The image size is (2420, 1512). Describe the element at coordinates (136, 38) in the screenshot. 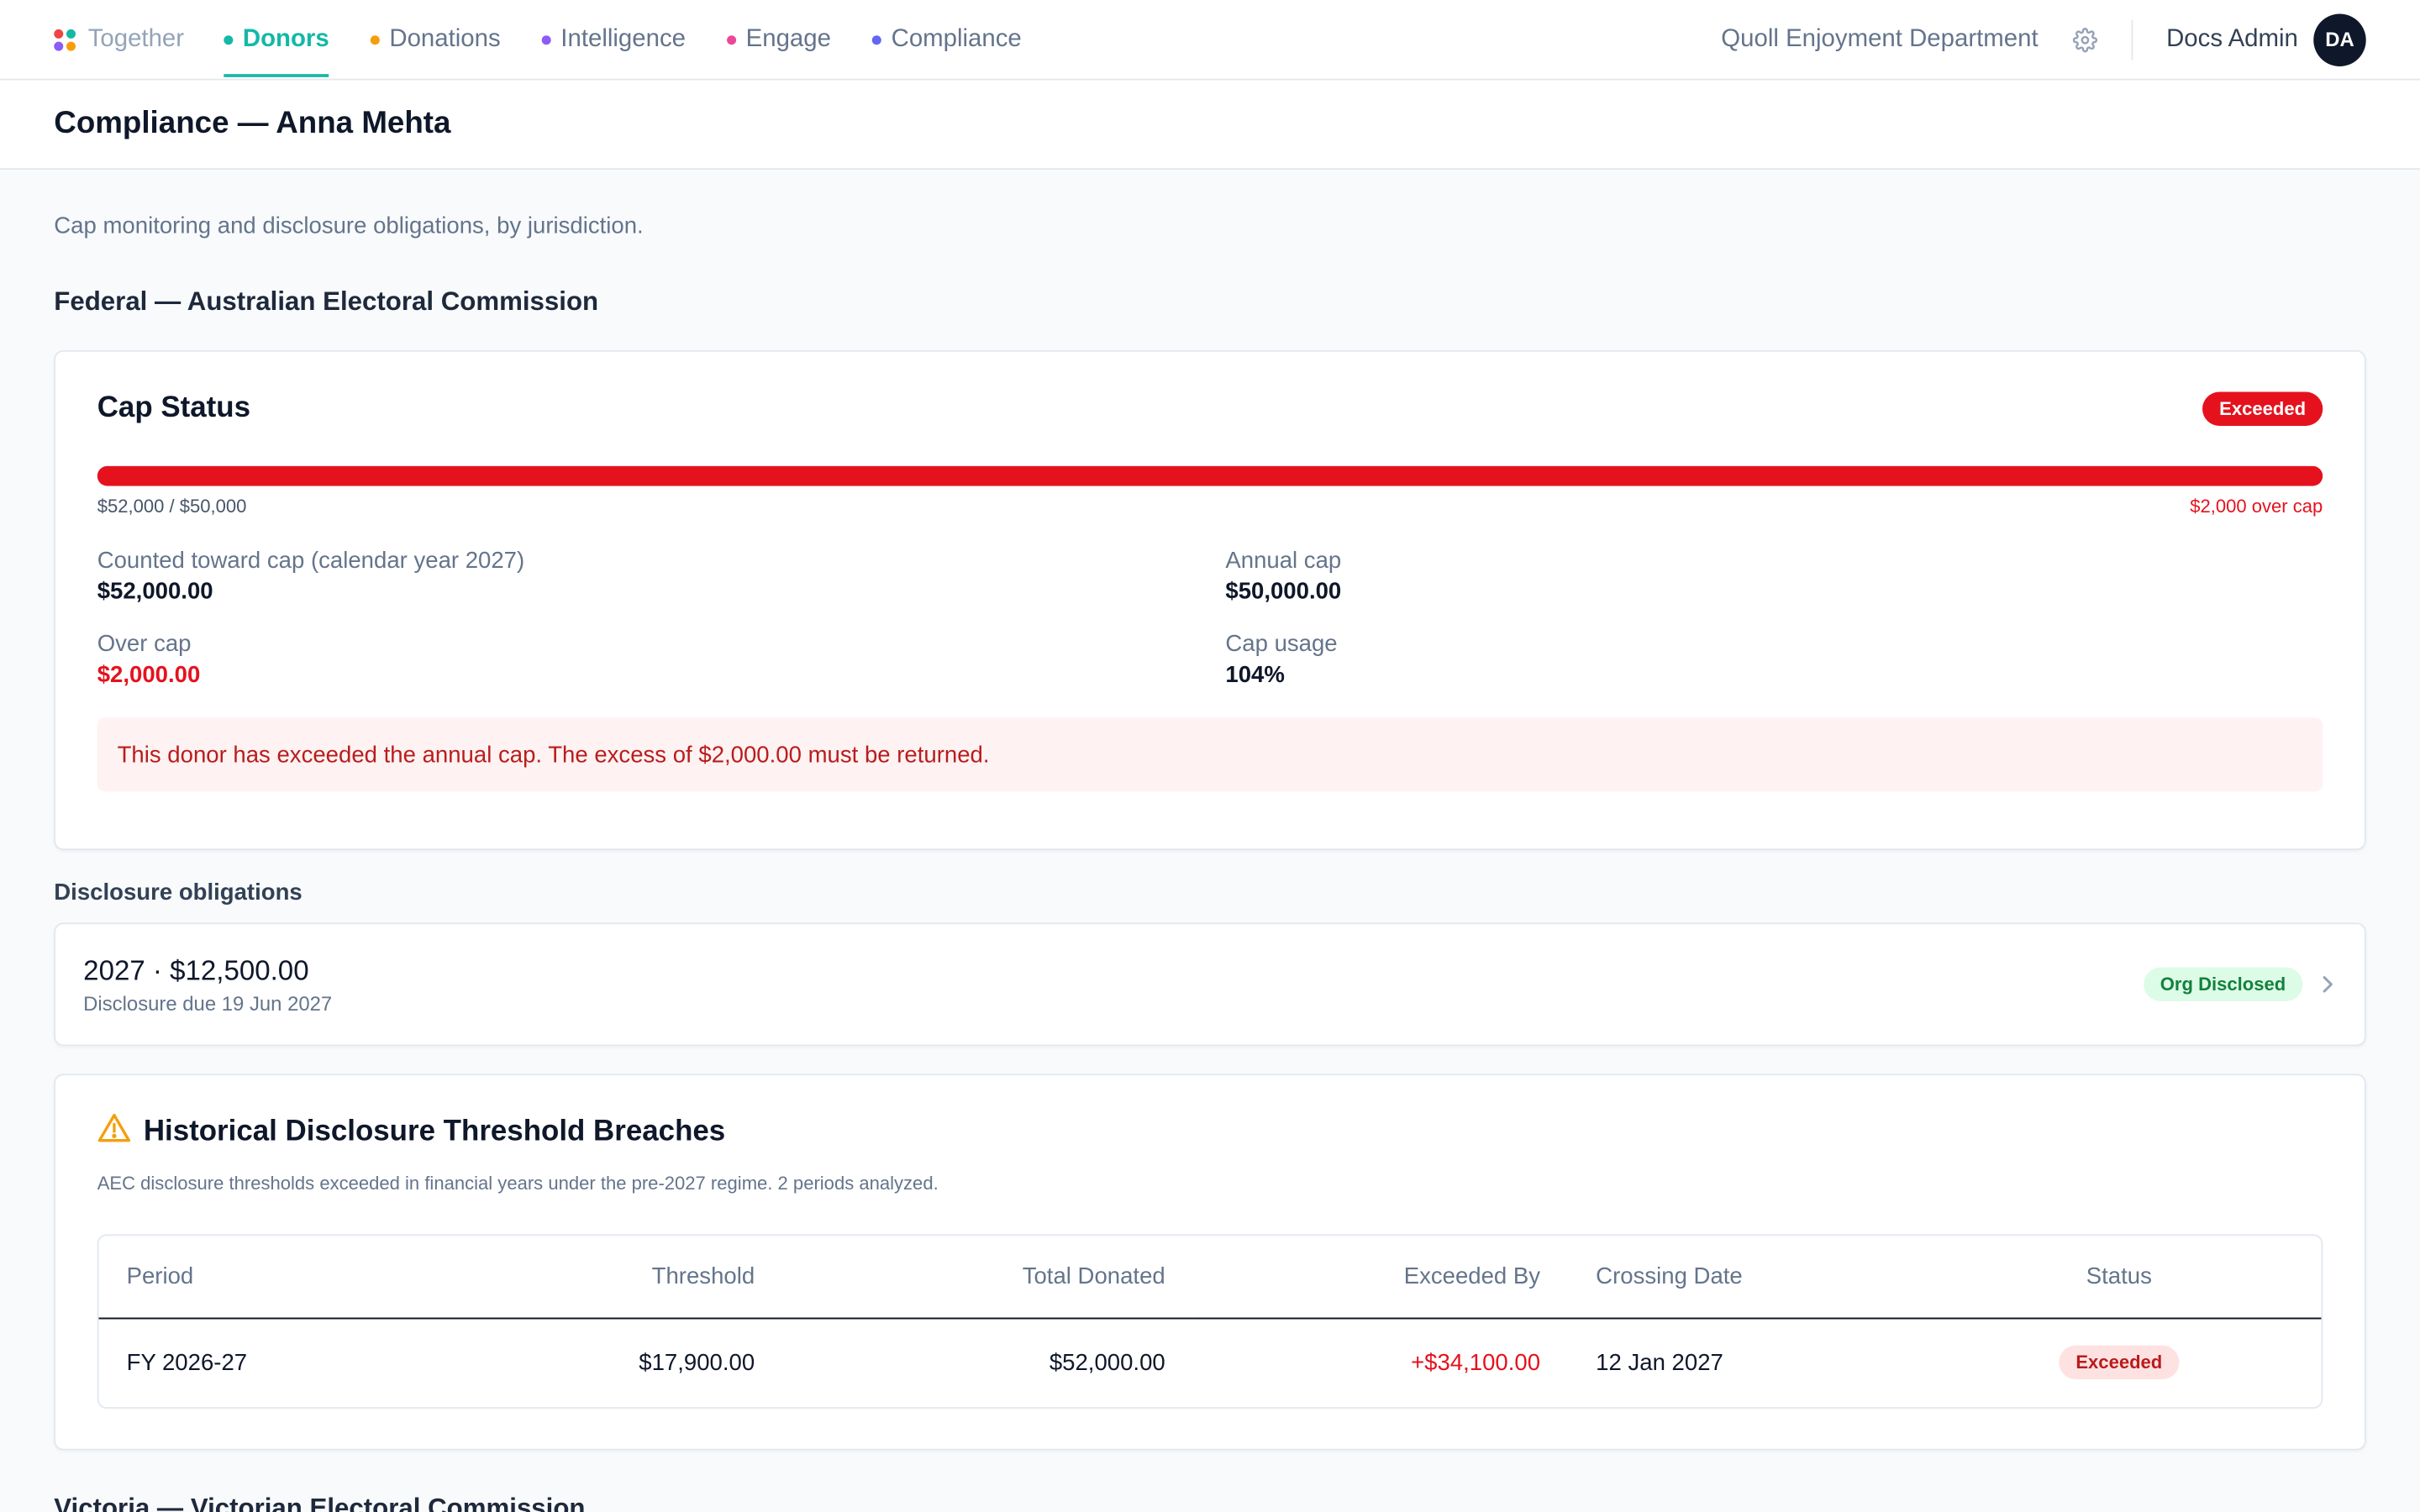

I see `brand-name: Together` at that location.